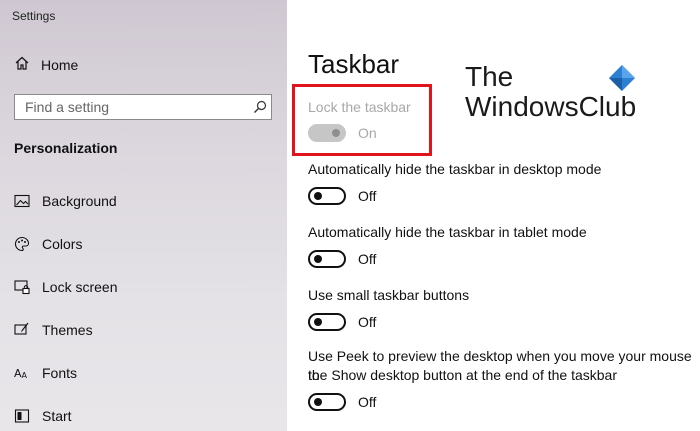 This screenshot has width=700, height=431. What do you see at coordinates (354, 64) in the screenshot?
I see `page-title: Taskbar` at bounding box center [354, 64].